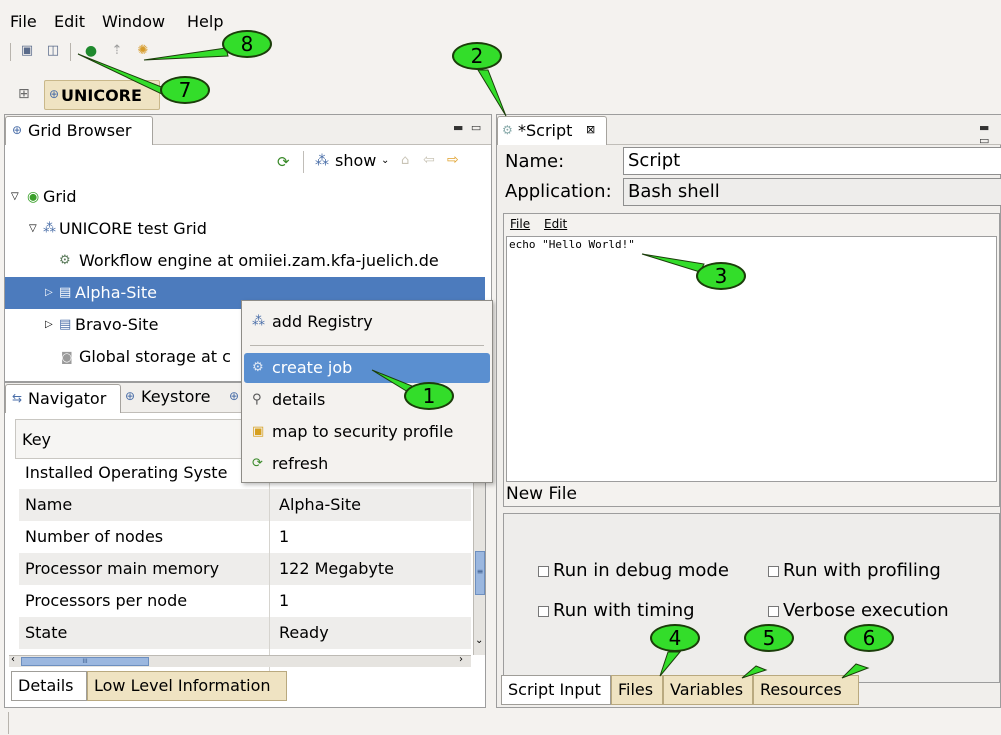  What do you see at coordinates (367, 368) in the screenshot?
I see `menu-item-create-job: ⚙ create job` at bounding box center [367, 368].